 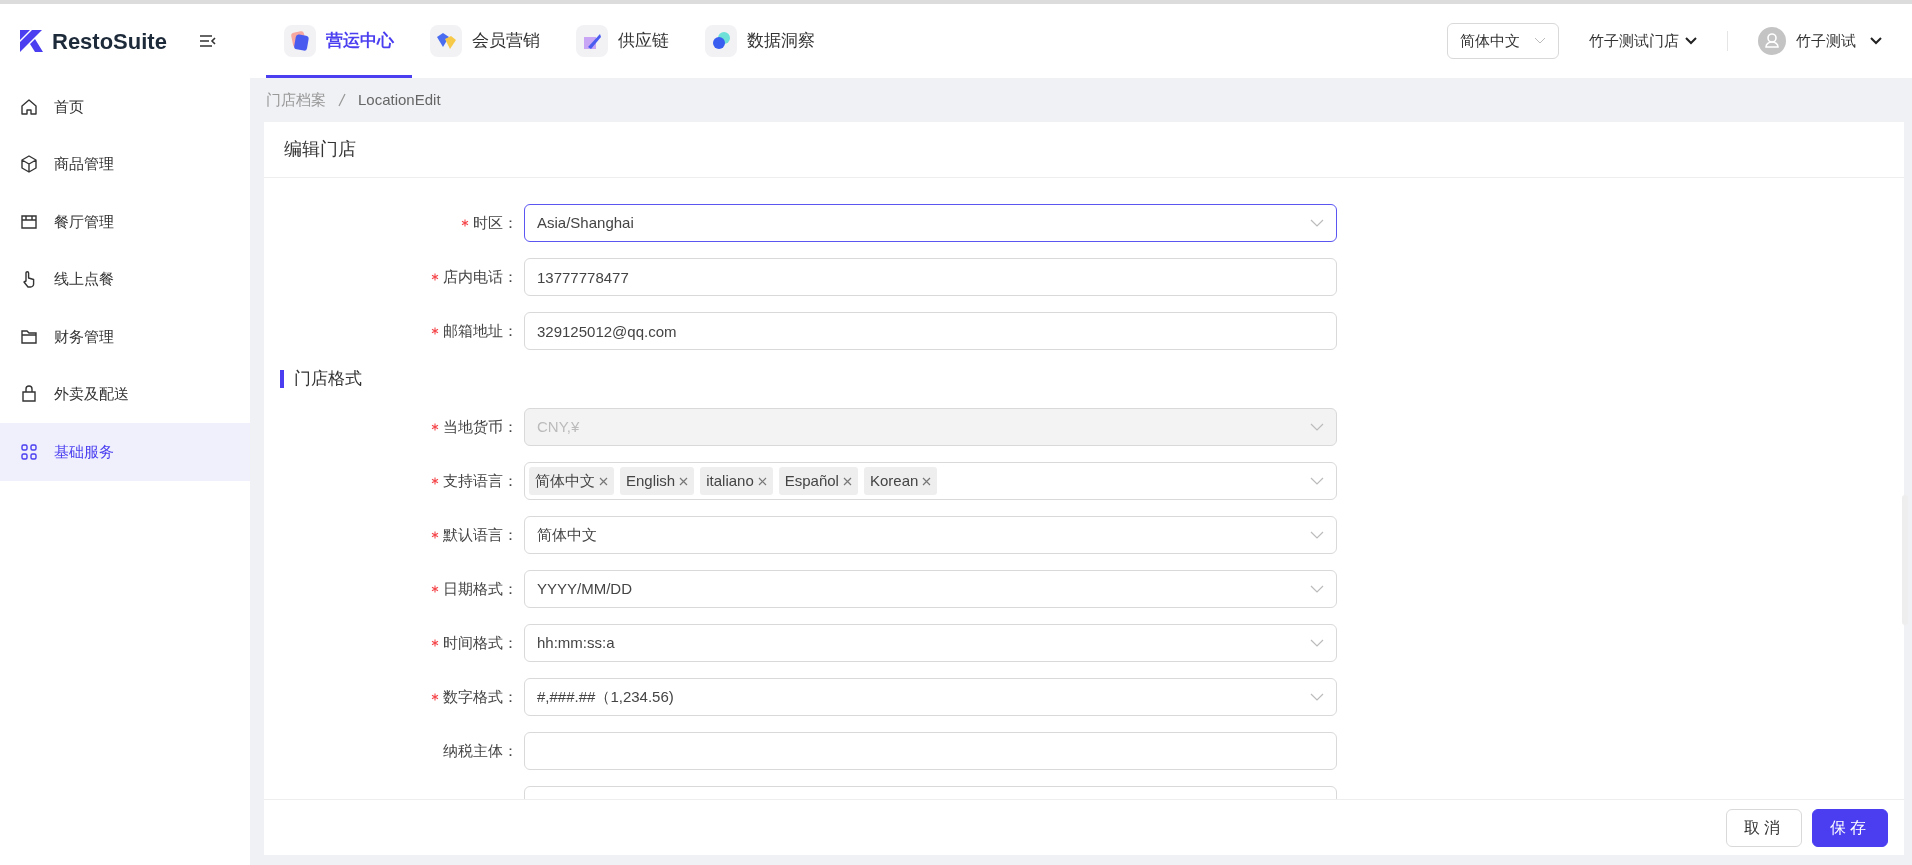 I want to click on cancel-button: 取消, so click(x=1764, y=827).